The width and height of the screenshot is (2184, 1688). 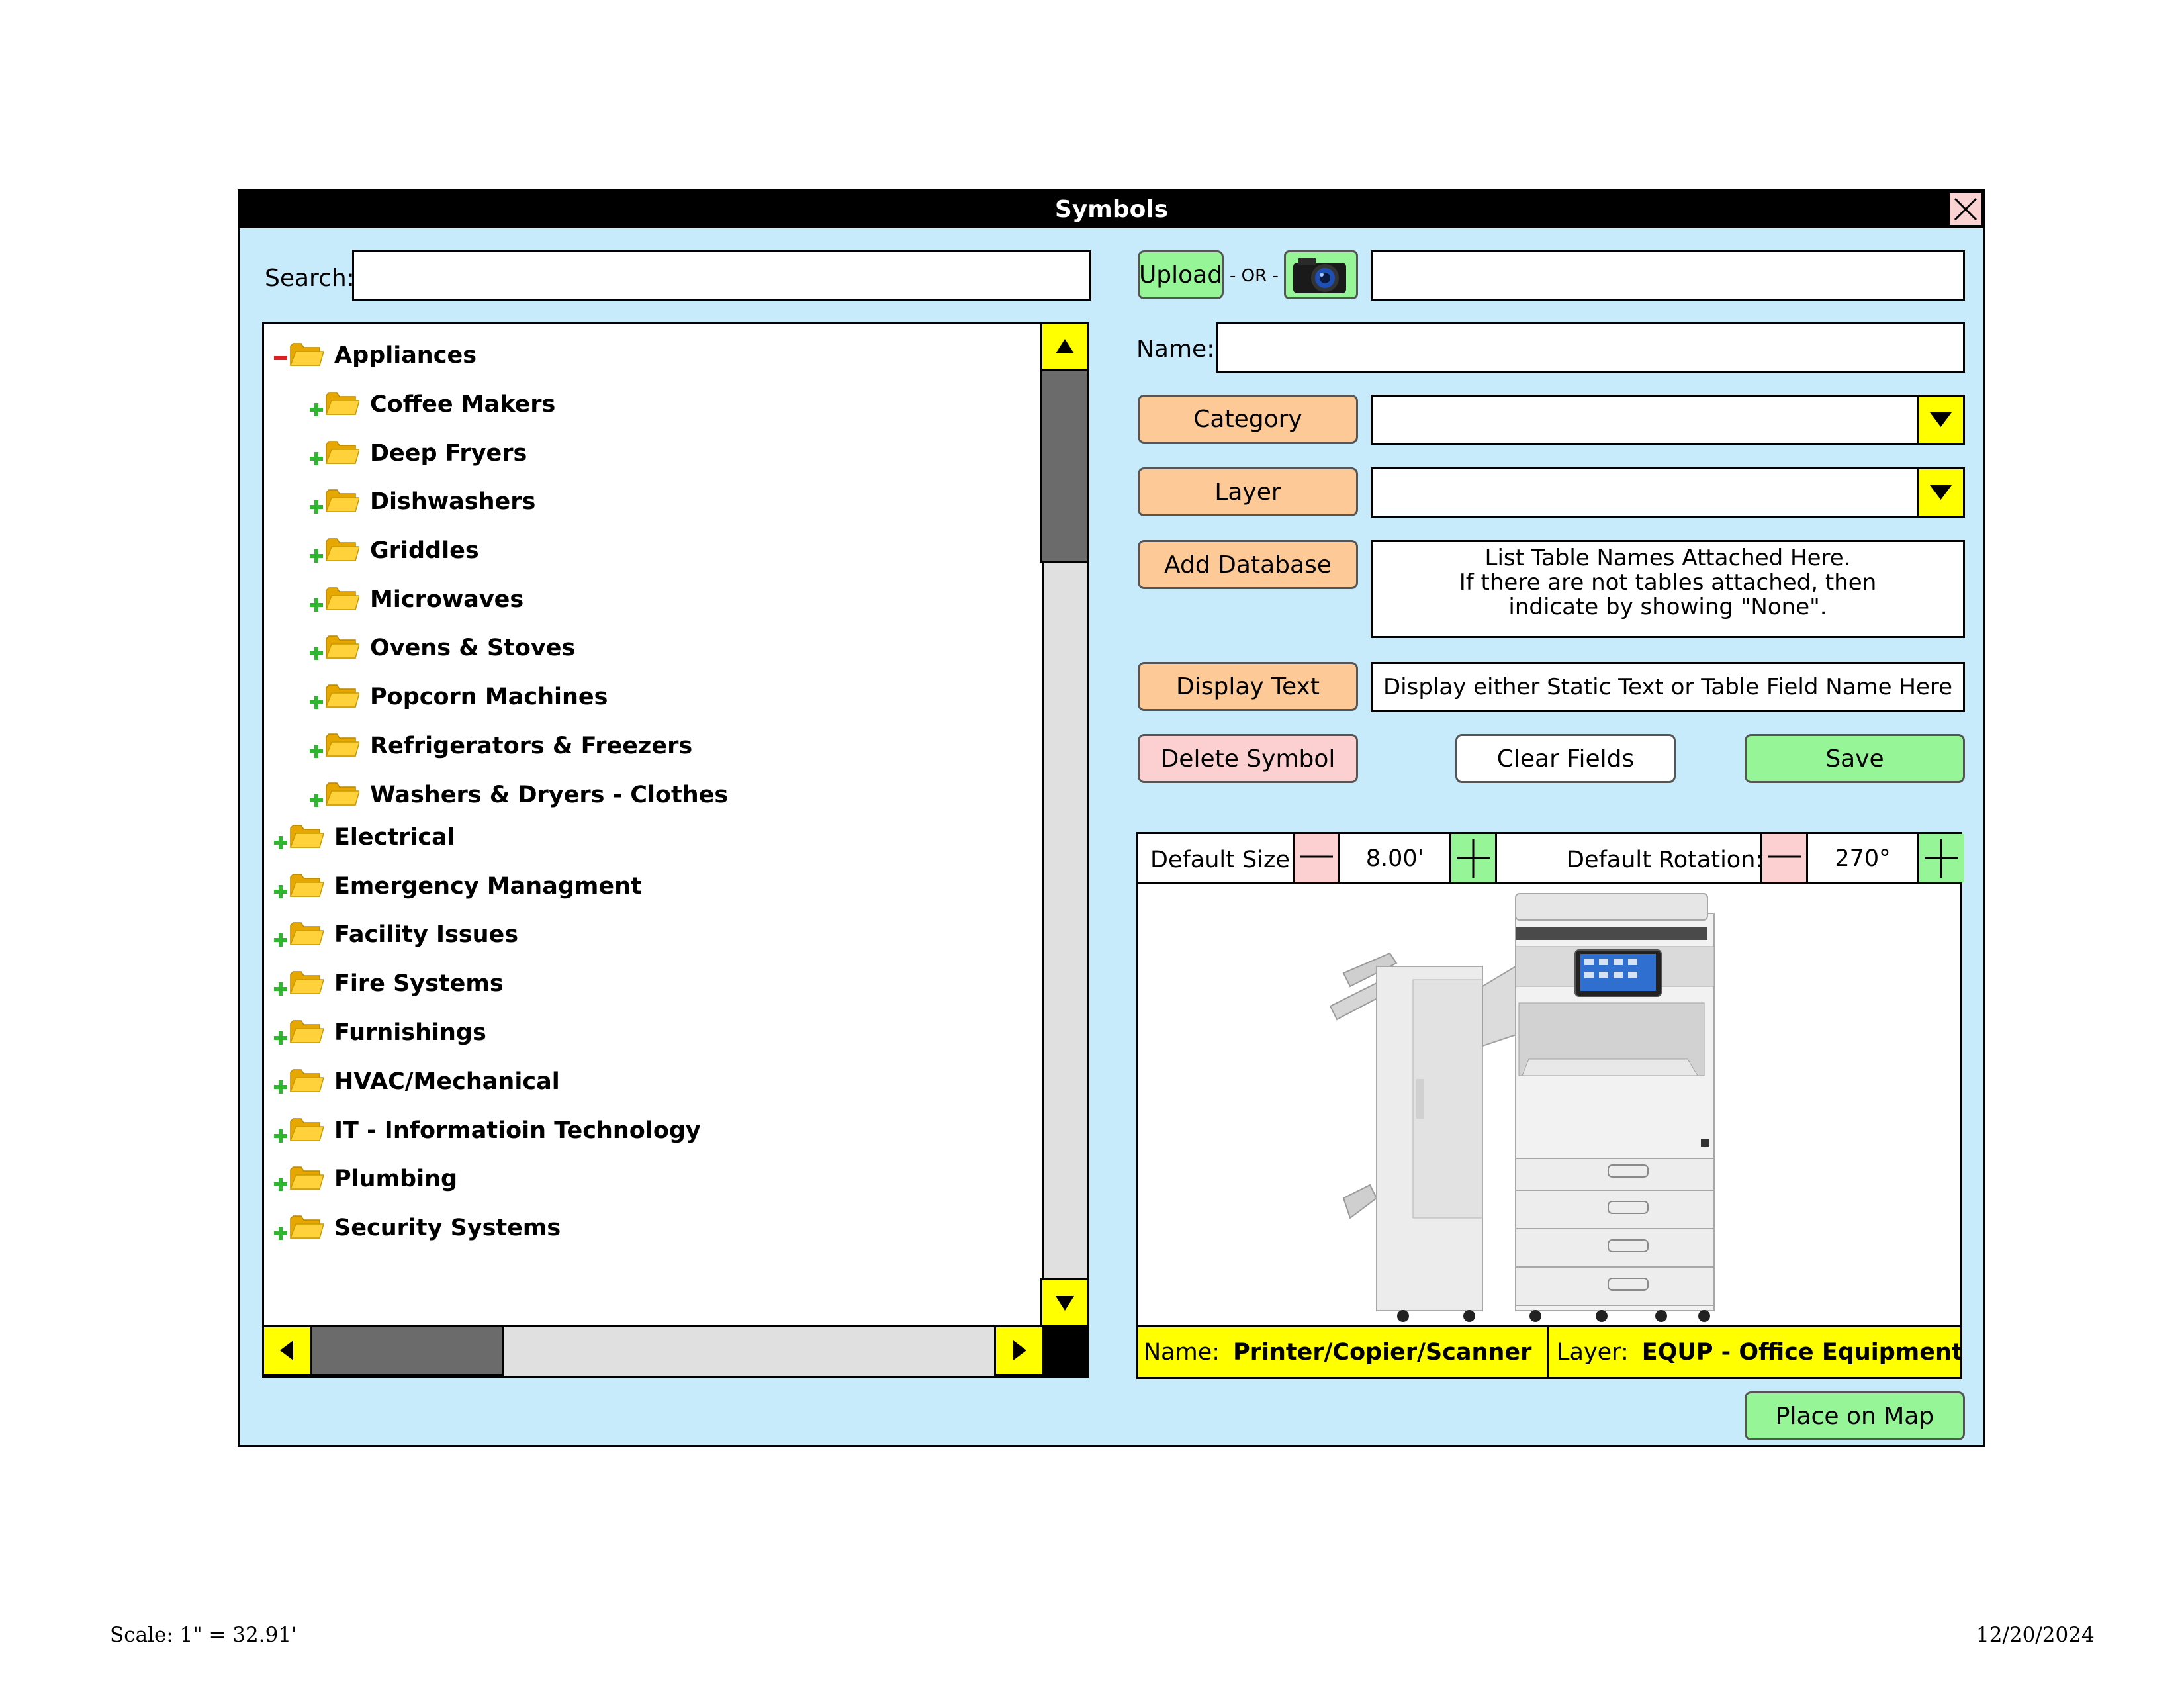 I want to click on date-text: 12/20/2024, so click(x=2036, y=1635).